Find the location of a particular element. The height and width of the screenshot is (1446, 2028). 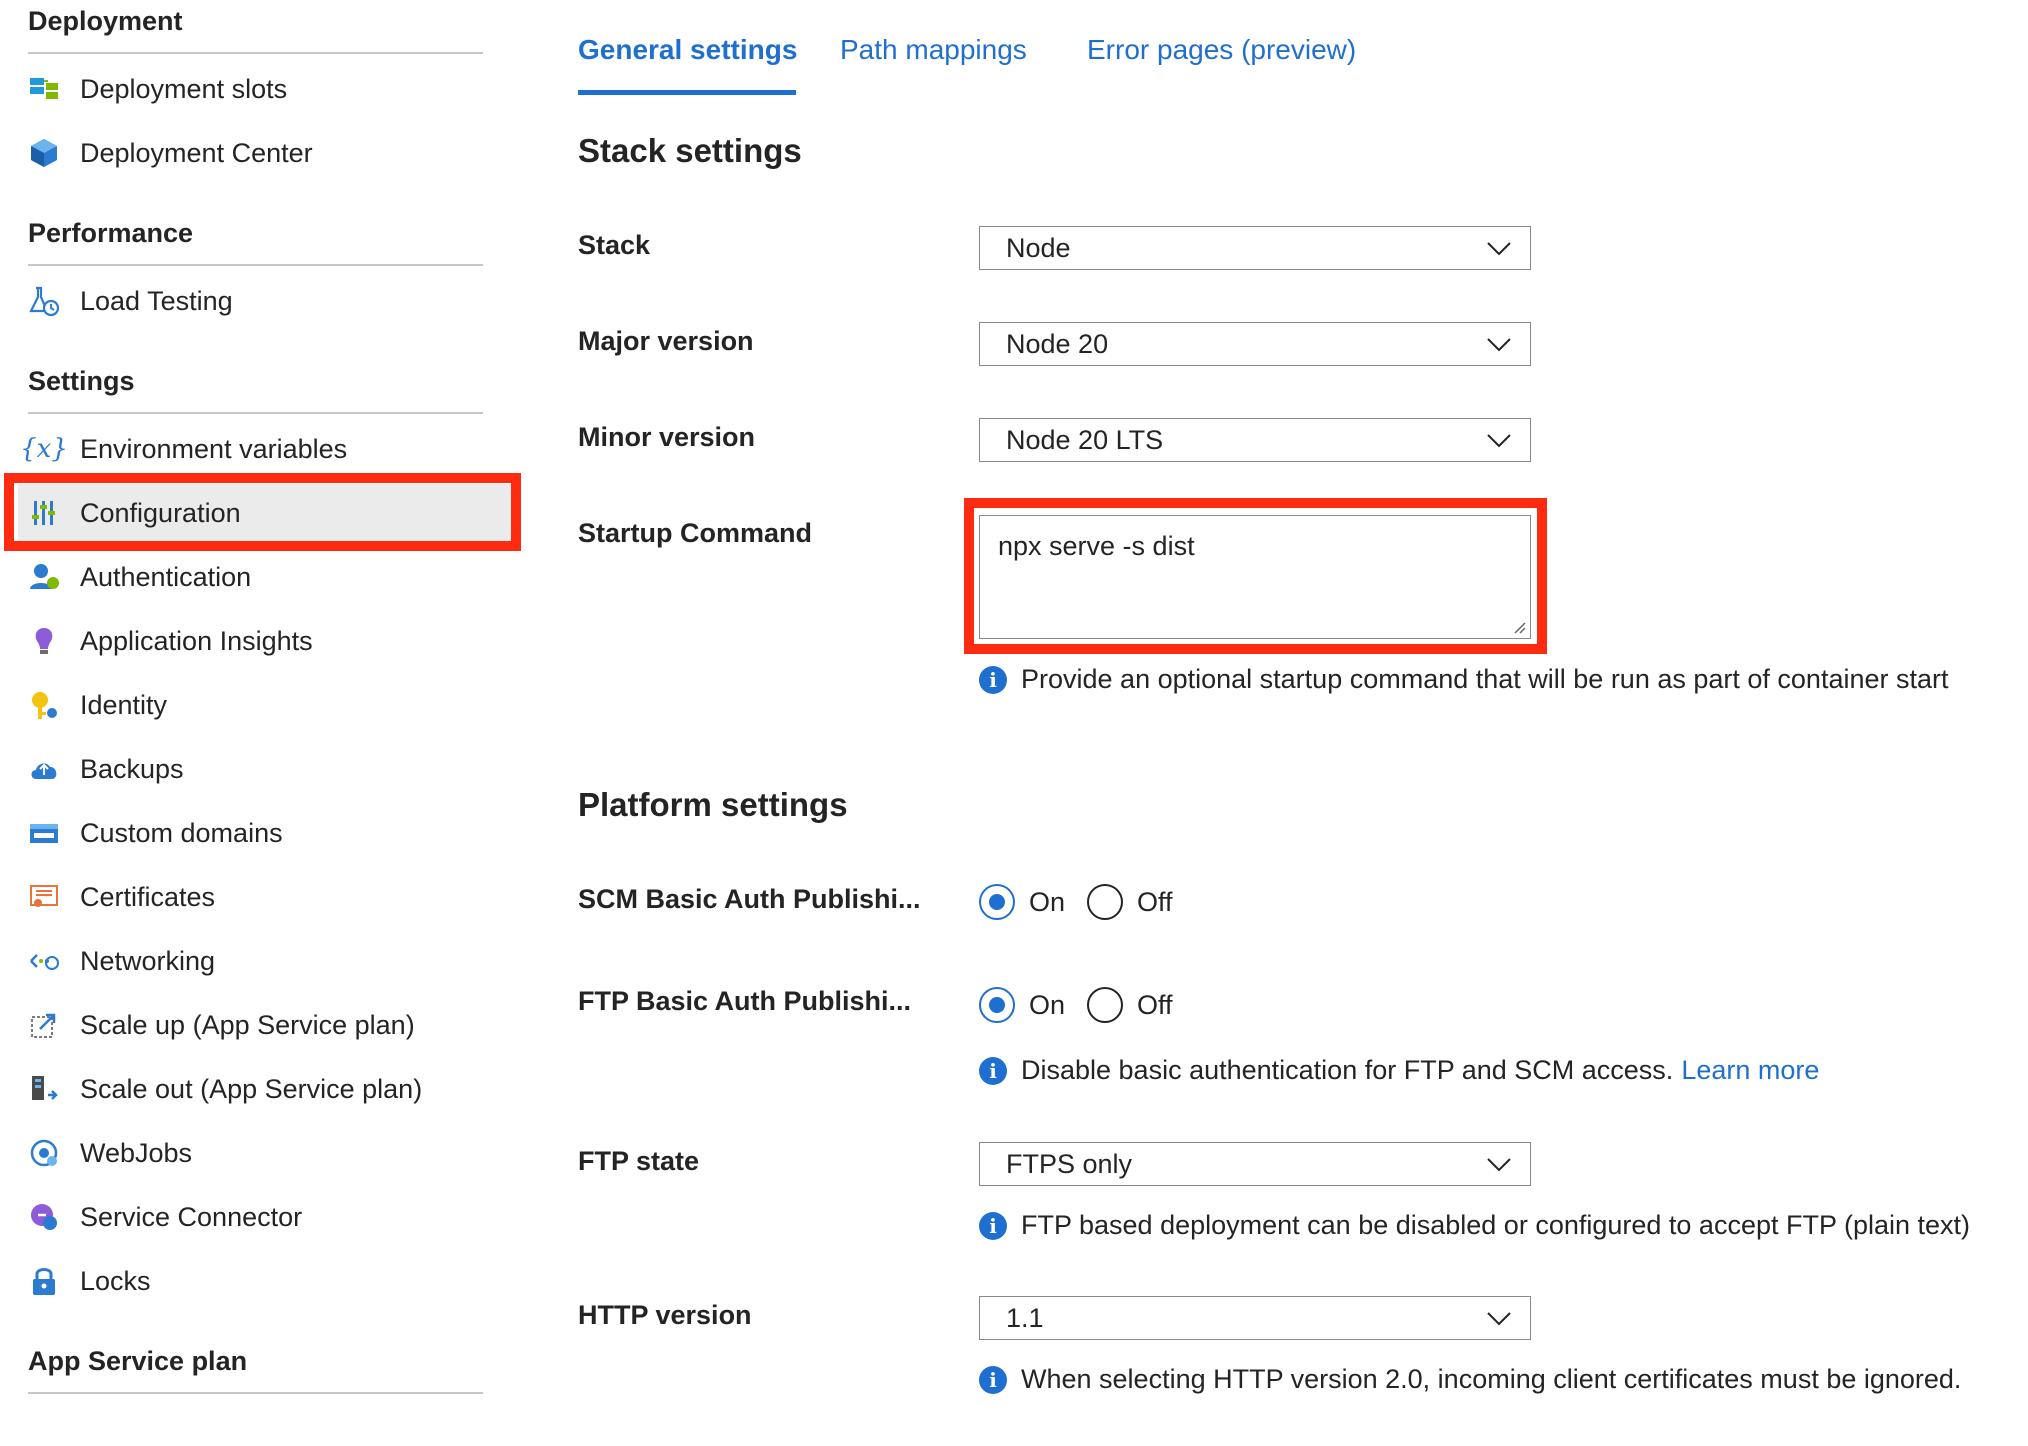

sidebar-item-label: Authentication is located at coordinates (166, 576).